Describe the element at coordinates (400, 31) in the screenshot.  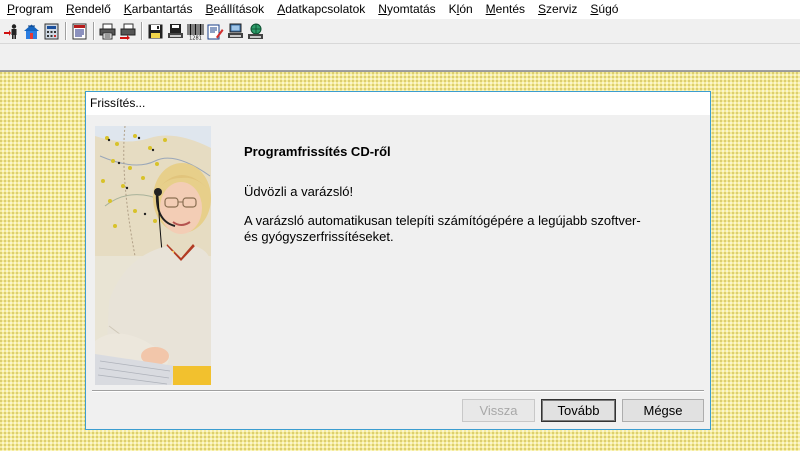
I see `toolbar: 1281` at that location.